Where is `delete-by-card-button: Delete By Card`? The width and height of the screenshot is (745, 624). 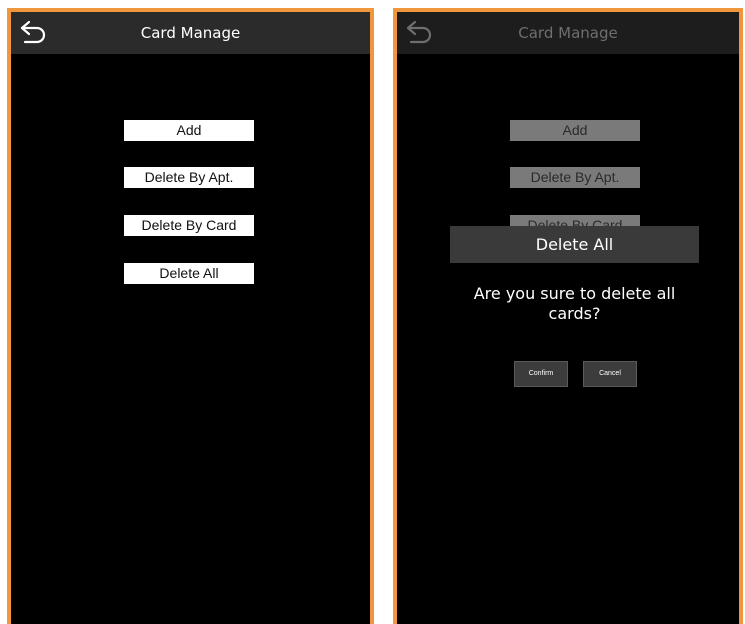 delete-by-card-button: Delete By Card is located at coordinates (189, 225).